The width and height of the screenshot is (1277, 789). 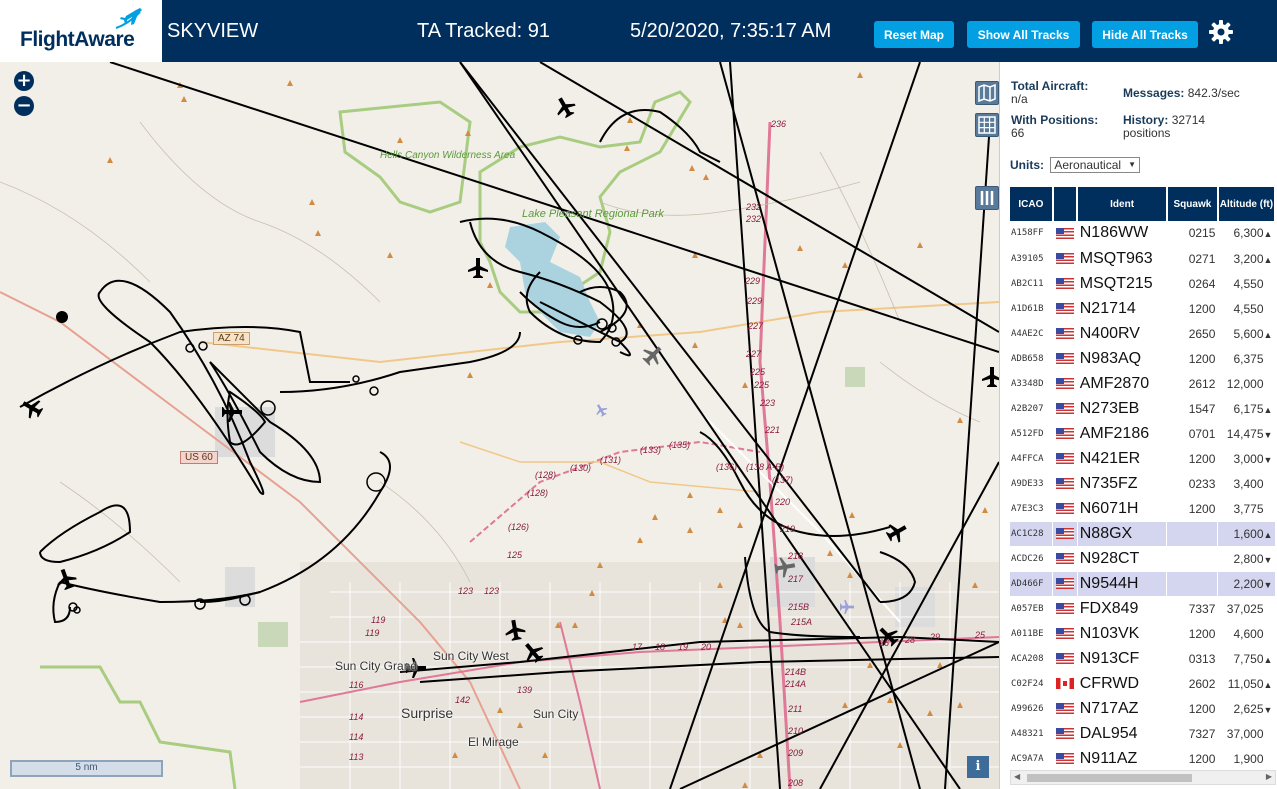 I want to click on aircraft-row: A4AE2C N400RV 2650 5,600▲, so click(x=1143, y=334).